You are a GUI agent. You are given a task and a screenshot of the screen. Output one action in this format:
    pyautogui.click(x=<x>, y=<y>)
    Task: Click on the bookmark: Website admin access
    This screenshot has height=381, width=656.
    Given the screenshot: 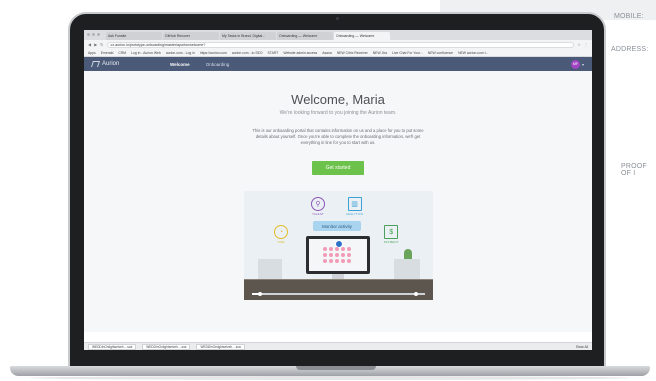 What is the action you would take?
    pyautogui.click(x=300, y=53)
    